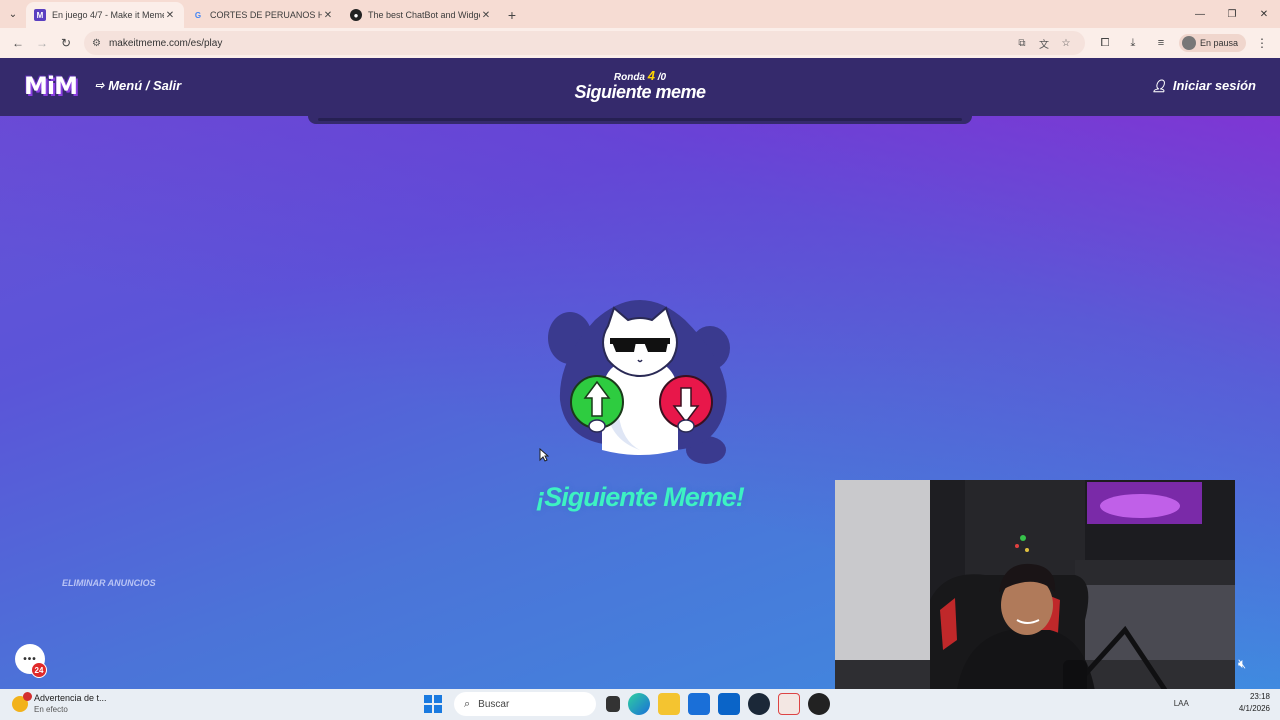 The height and width of the screenshot is (720, 1280). Describe the element at coordinates (51, 86) in the screenshot. I see `site-logo: MiM` at that location.